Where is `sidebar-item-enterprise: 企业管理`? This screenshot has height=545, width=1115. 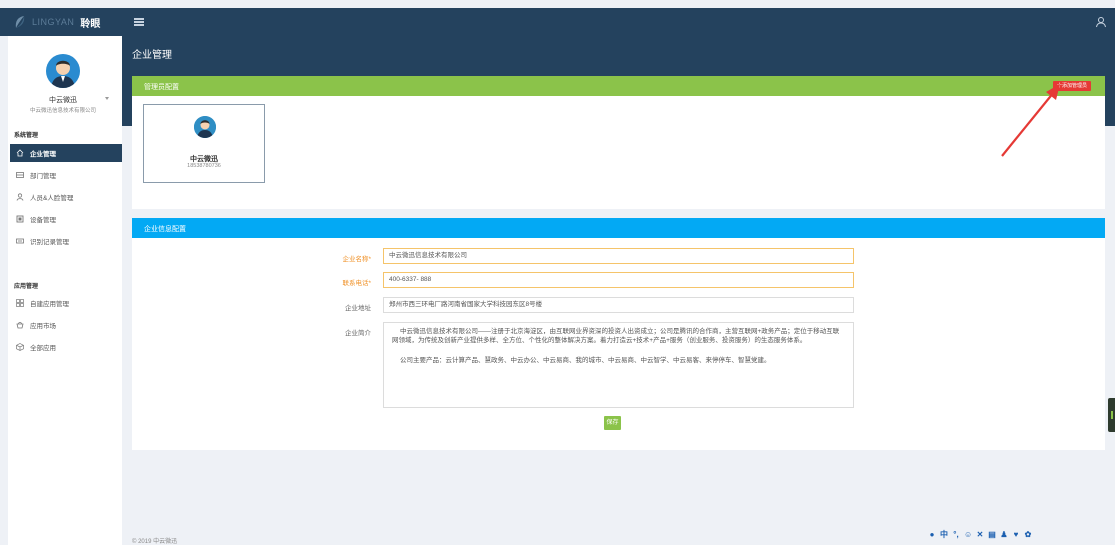 sidebar-item-enterprise: 企业管理 is located at coordinates (66, 153).